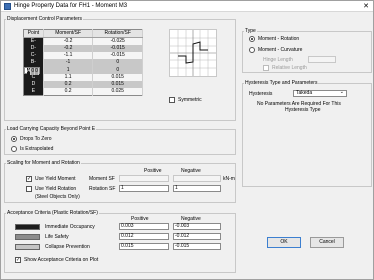  I want to click on is-extrapolated-label: Is Extrapolated, so click(37, 149).